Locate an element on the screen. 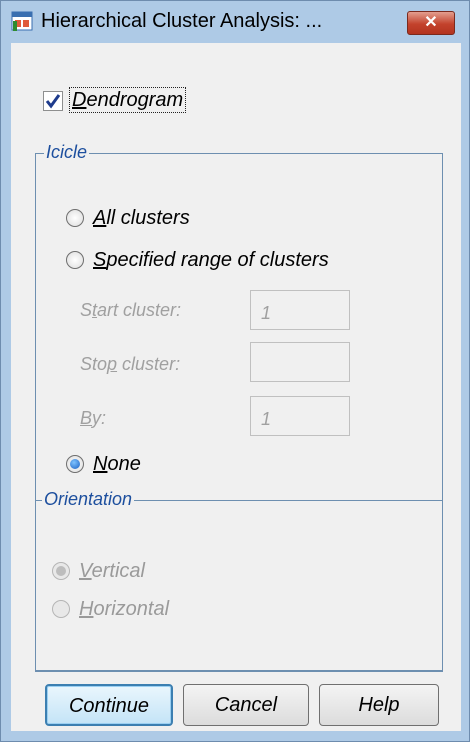 This screenshot has height=742, width=470. cancel-button: Cancel is located at coordinates (246, 705).